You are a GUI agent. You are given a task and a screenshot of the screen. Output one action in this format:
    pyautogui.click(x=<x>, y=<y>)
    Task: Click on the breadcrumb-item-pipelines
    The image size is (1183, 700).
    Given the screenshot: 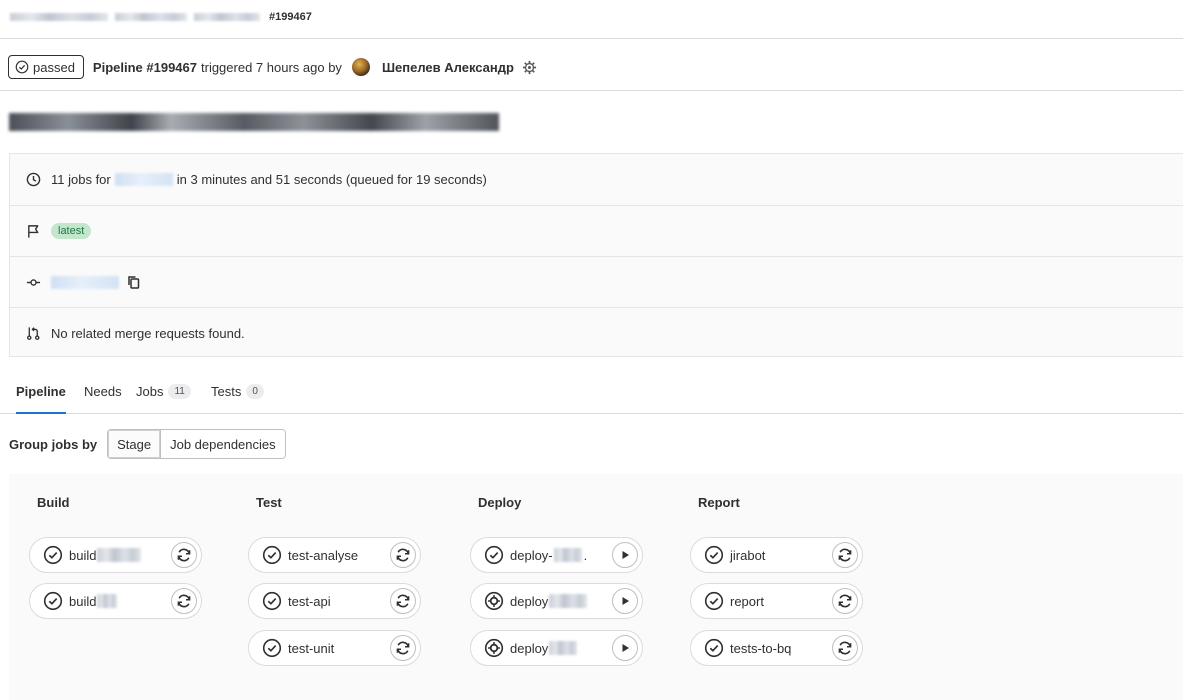 What is the action you would take?
    pyautogui.click(x=227, y=17)
    